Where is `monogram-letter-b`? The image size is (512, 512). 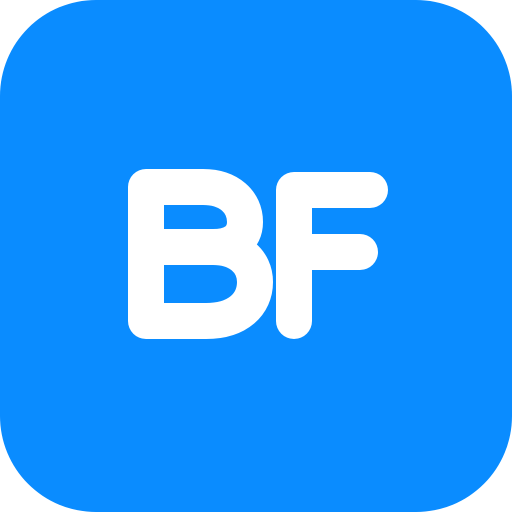 monogram-letter-b is located at coordinates (200, 254).